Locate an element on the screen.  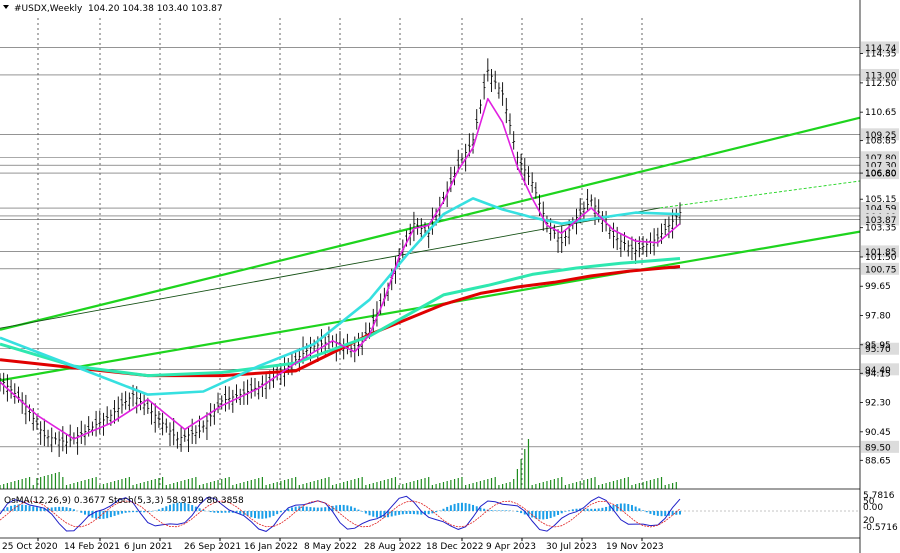
y-tick-label: 97.80 is located at coordinates (878, 317).